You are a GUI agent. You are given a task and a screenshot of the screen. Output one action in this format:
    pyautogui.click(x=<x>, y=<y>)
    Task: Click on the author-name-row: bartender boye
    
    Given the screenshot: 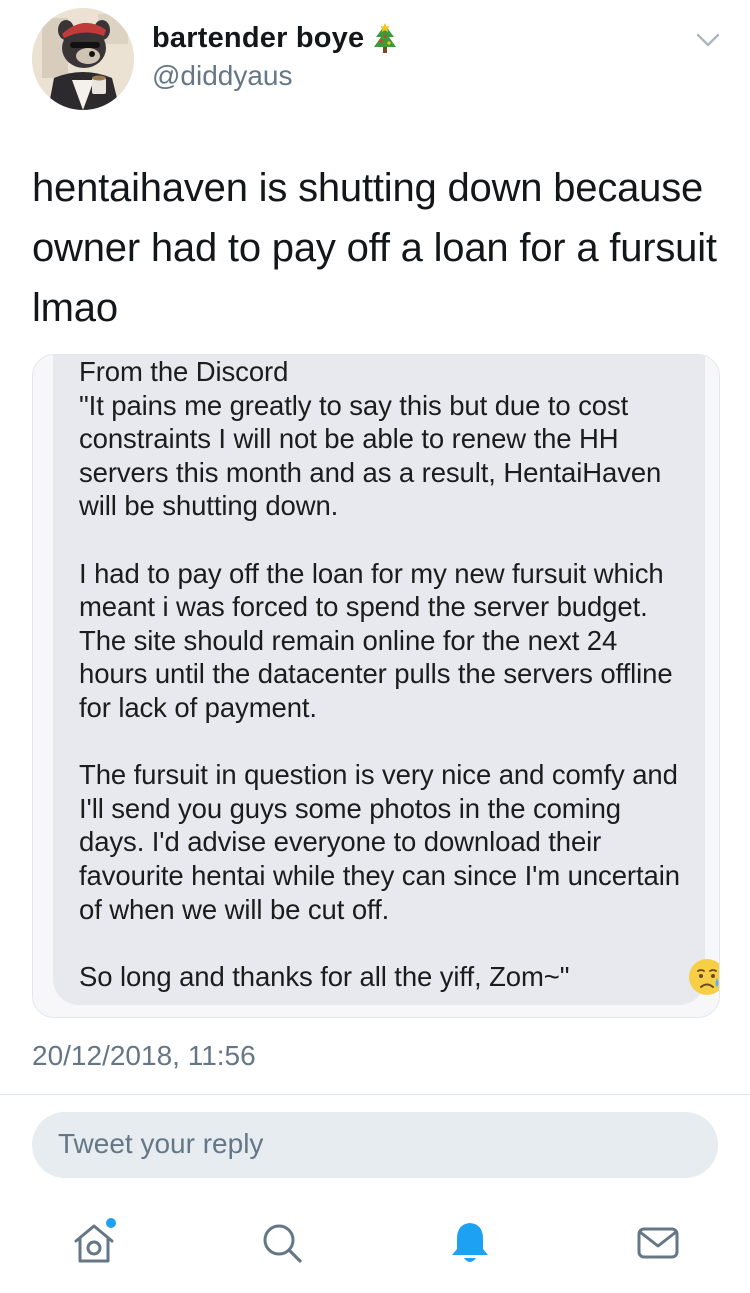 What is the action you would take?
    pyautogui.click(x=275, y=38)
    